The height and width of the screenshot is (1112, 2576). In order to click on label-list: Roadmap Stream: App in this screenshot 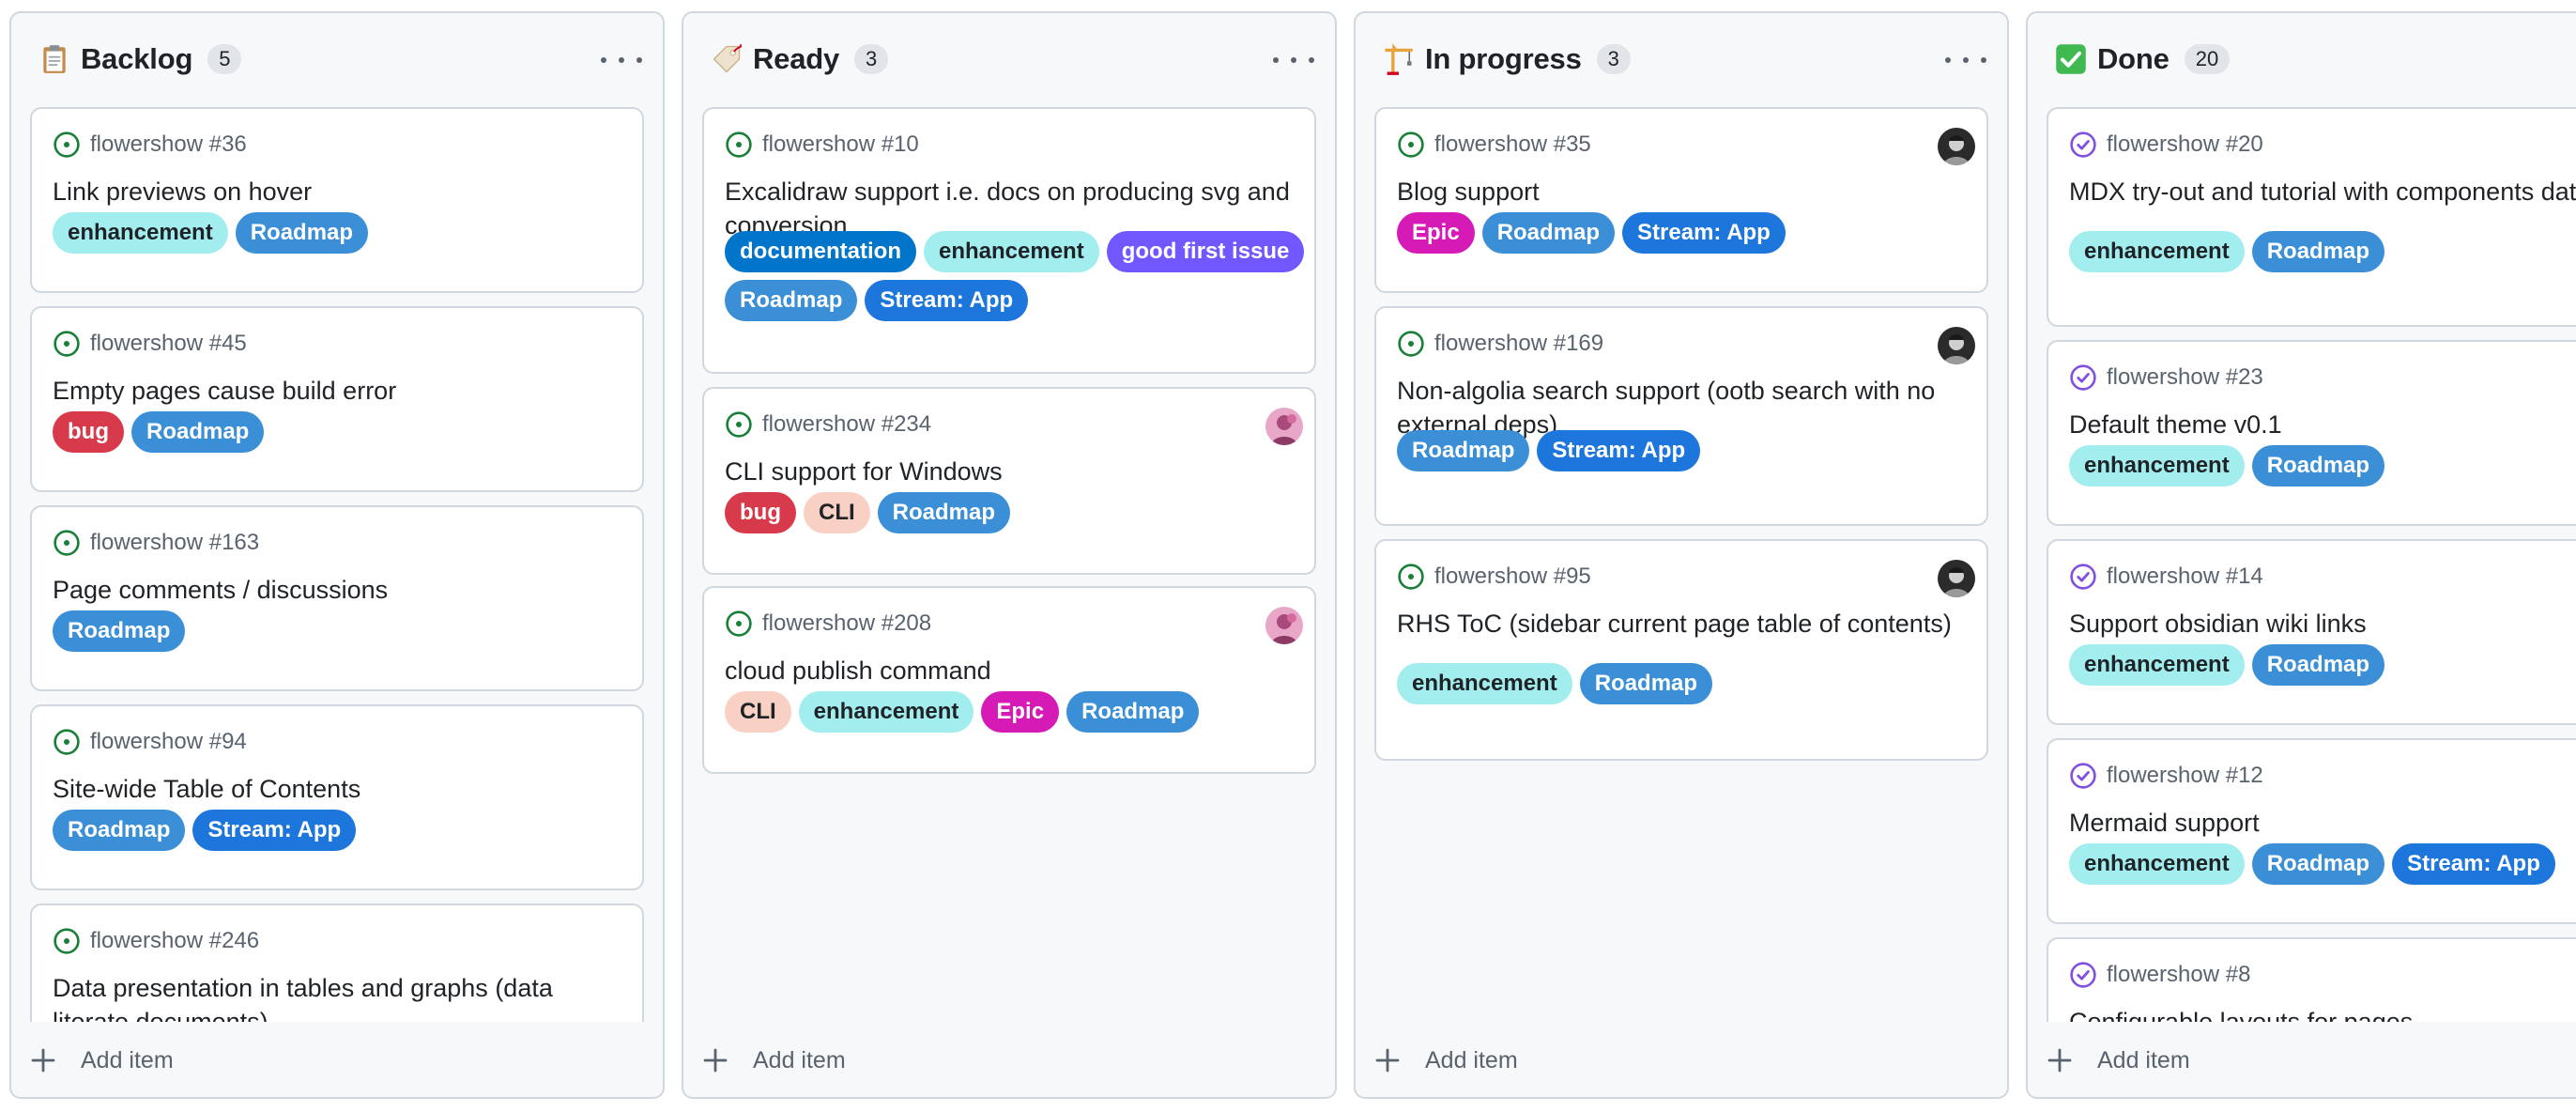, I will do `click(343, 830)`.